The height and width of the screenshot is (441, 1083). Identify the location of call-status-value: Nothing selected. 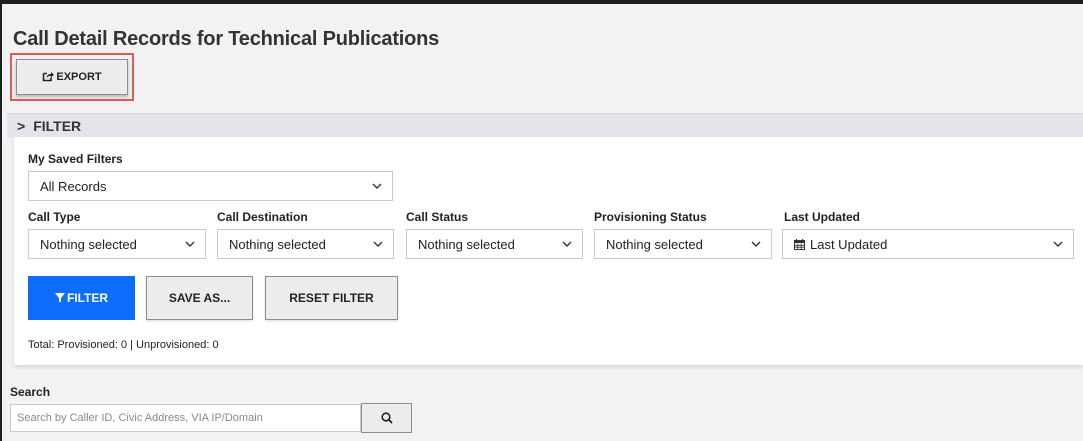
(466, 244).